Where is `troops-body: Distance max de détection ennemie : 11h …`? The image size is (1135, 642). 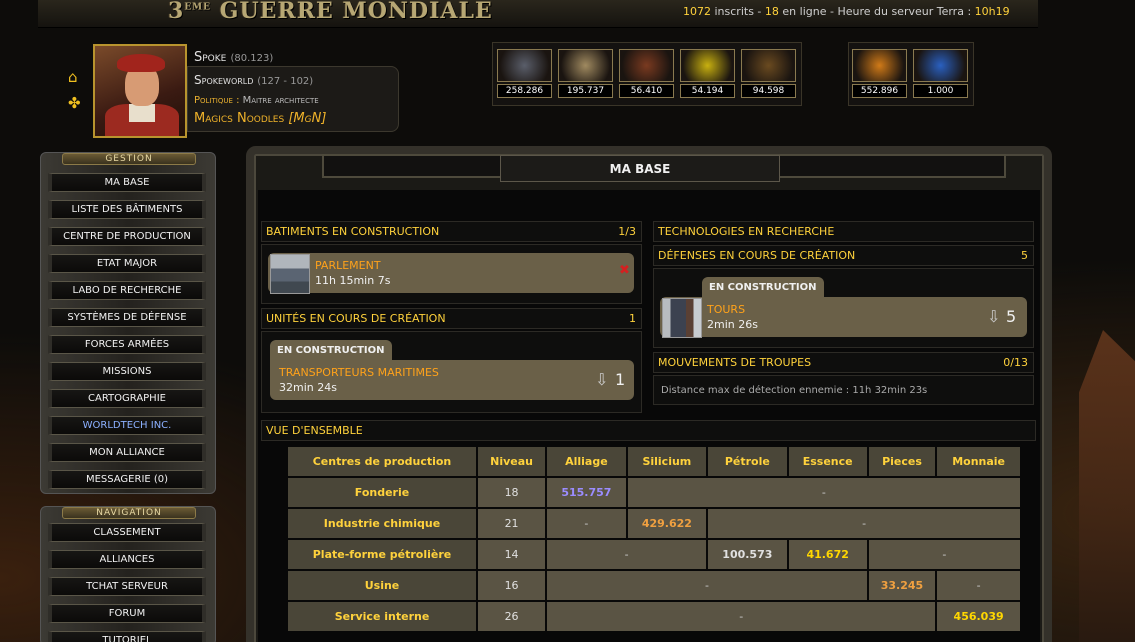
troops-body: Distance max de détection ennemie : 11h … is located at coordinates (843, 390).